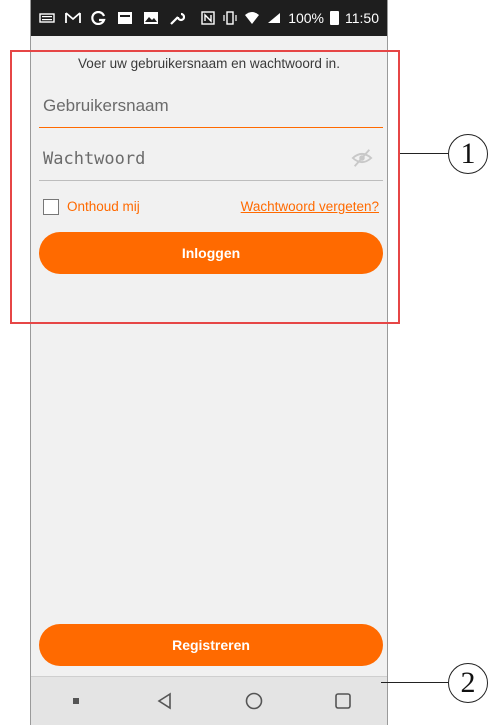  I want to click on nav-dot-button, so click(76, 701).